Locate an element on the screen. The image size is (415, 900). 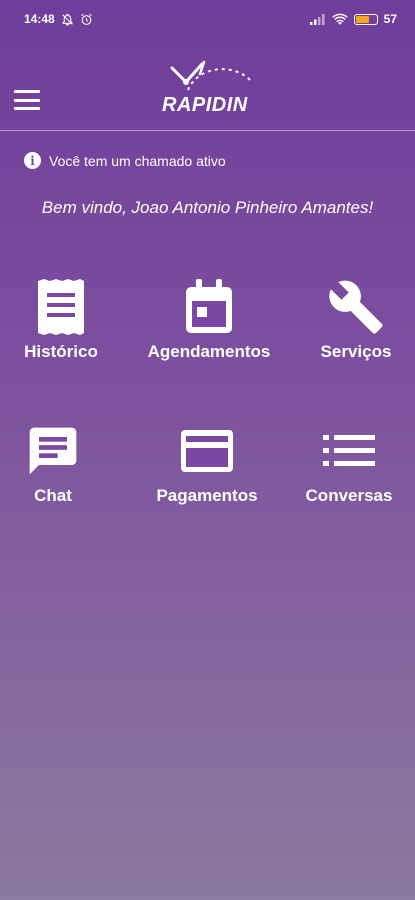
menu-item-chat: Chat is located at coordinates (59, 463).